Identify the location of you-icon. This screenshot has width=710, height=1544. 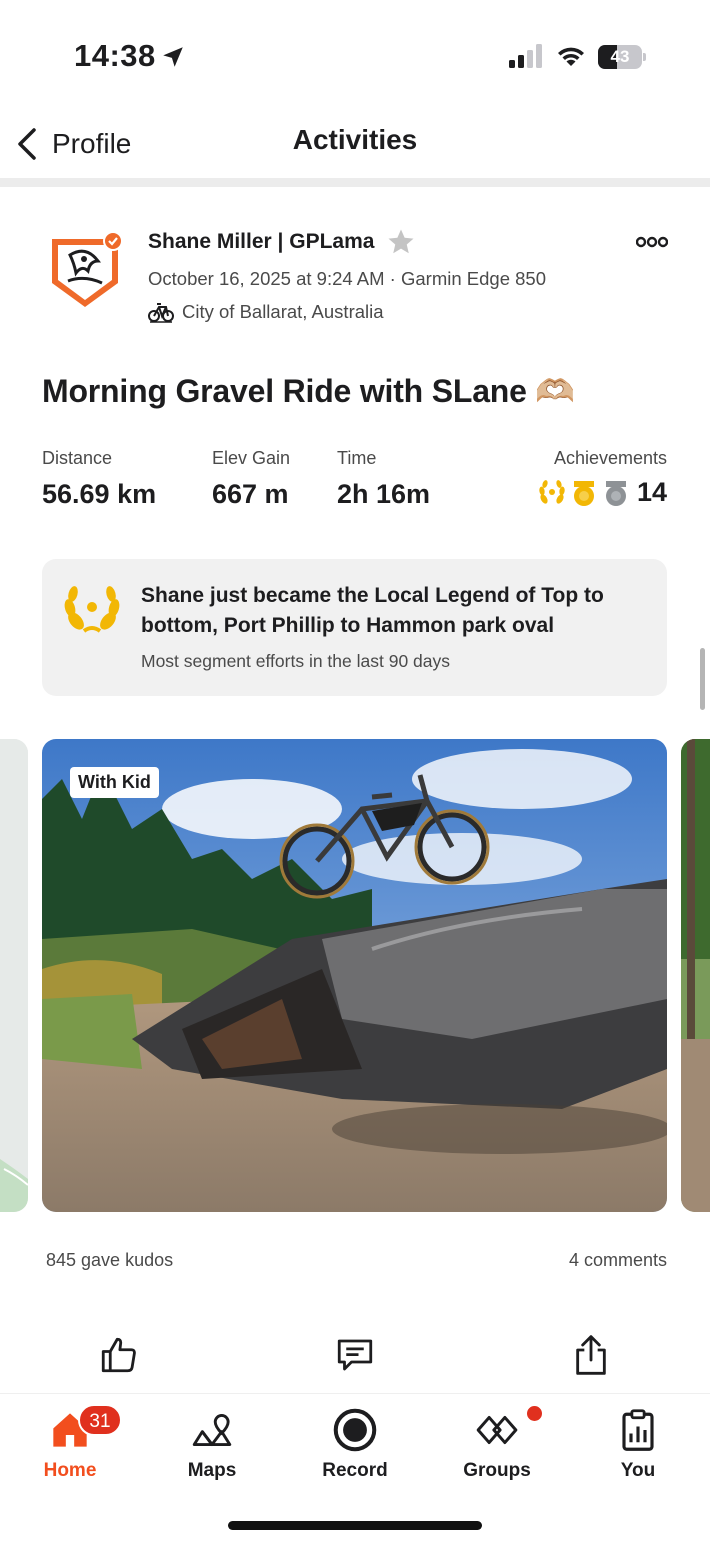
(638, 1430).